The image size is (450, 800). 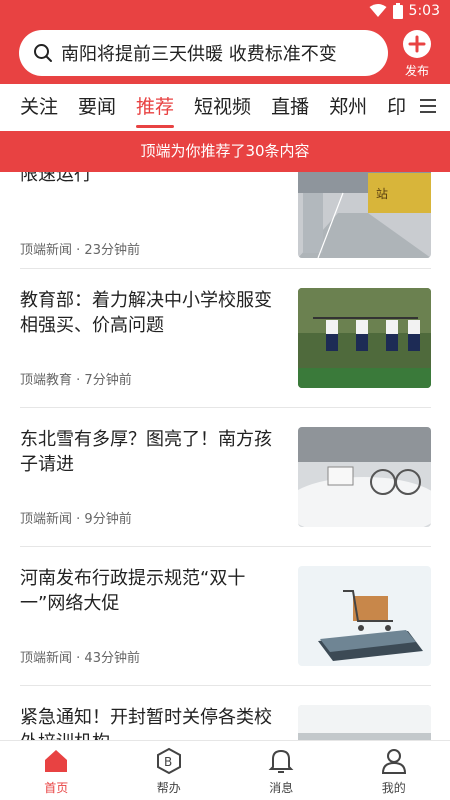 I want to click on battery-icon, so click(x=397, y=11).